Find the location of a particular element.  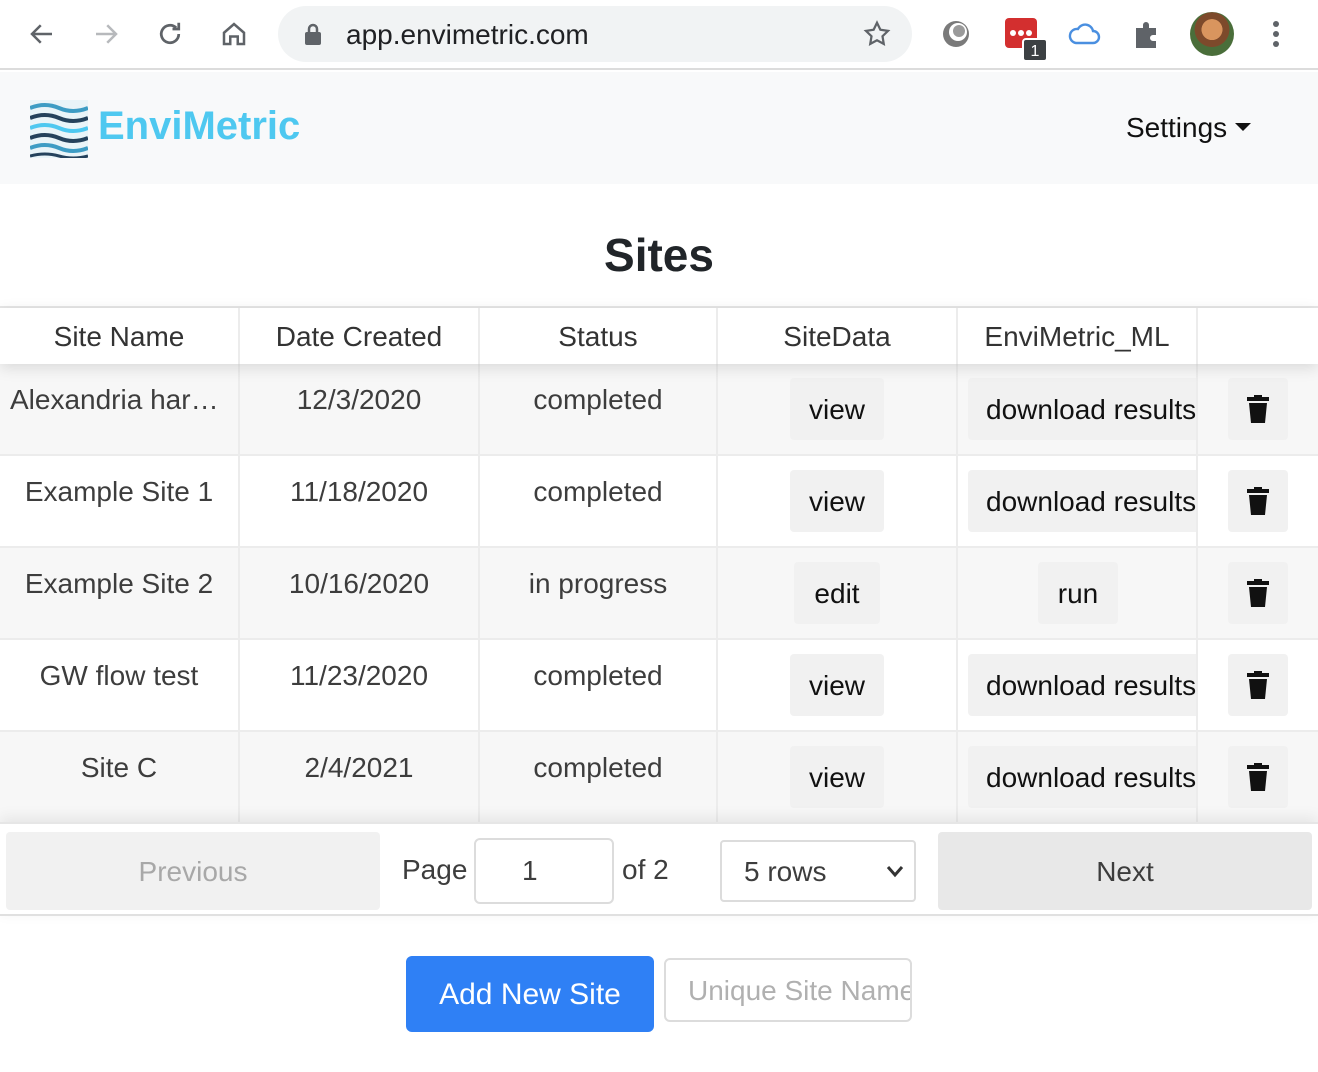

extension-badge: 1 is located at coordinates (1035, 50).